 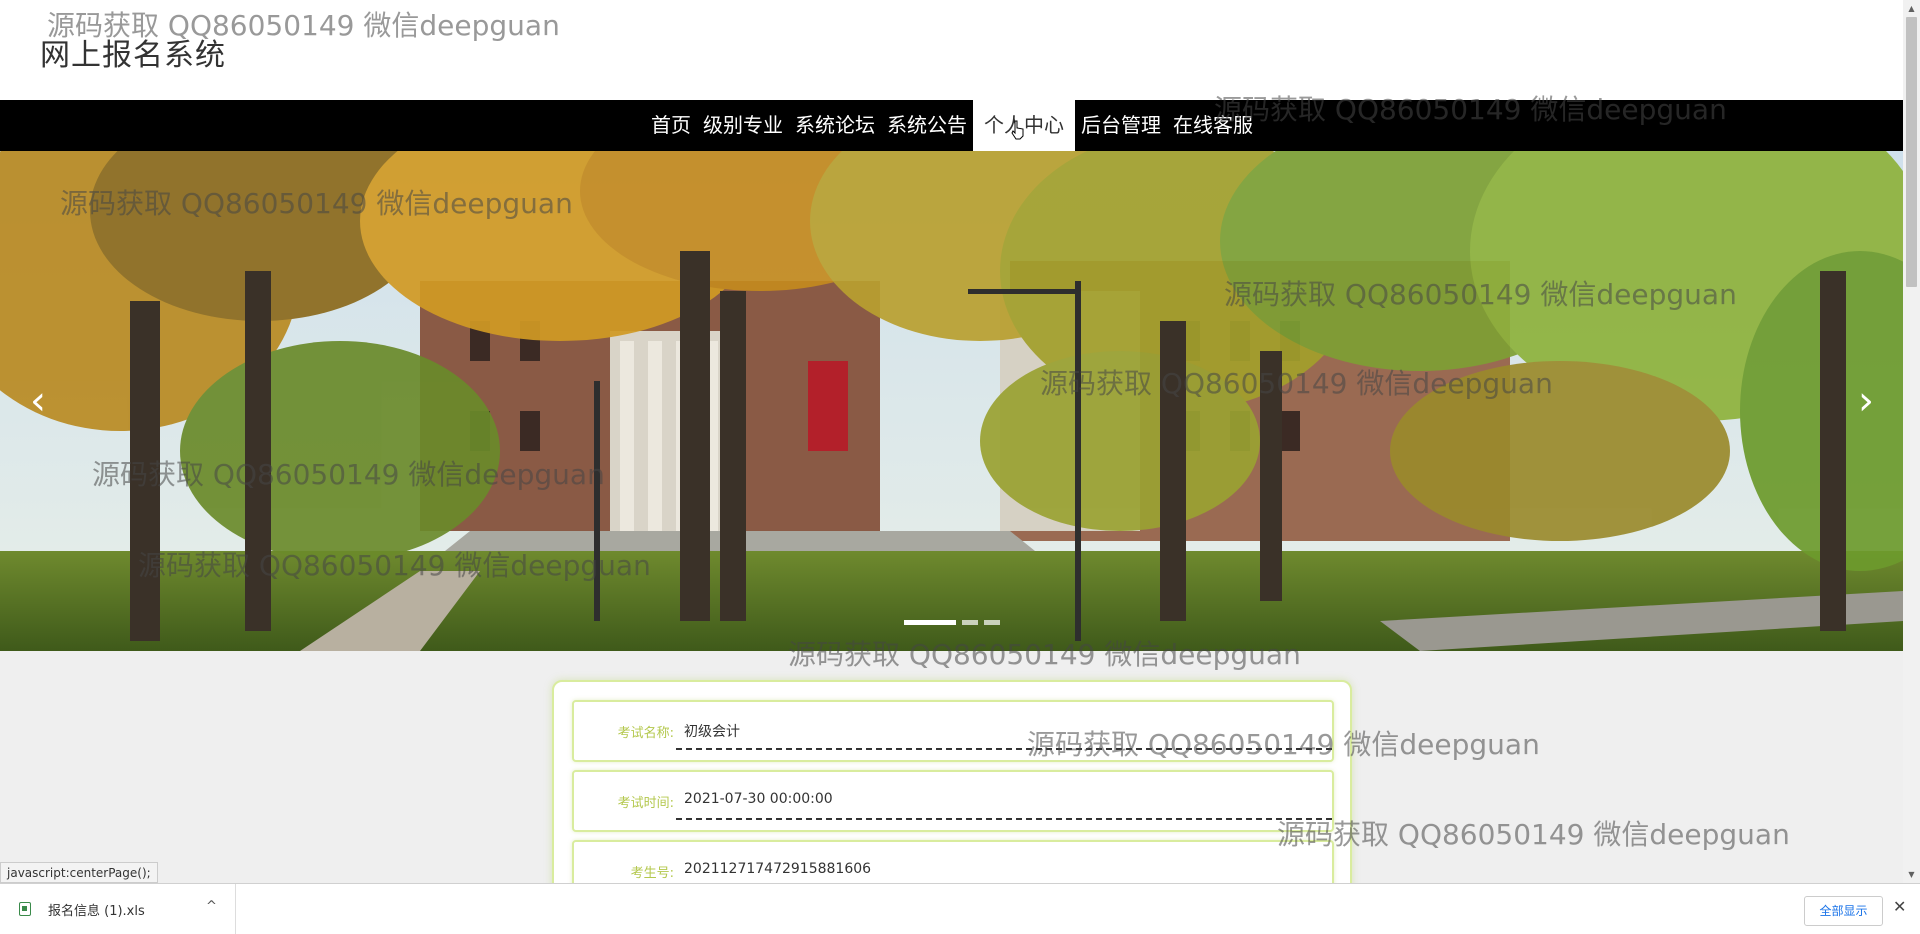 I want to click on scroll-down-icon: ▼, so click(x=1911, y=874).